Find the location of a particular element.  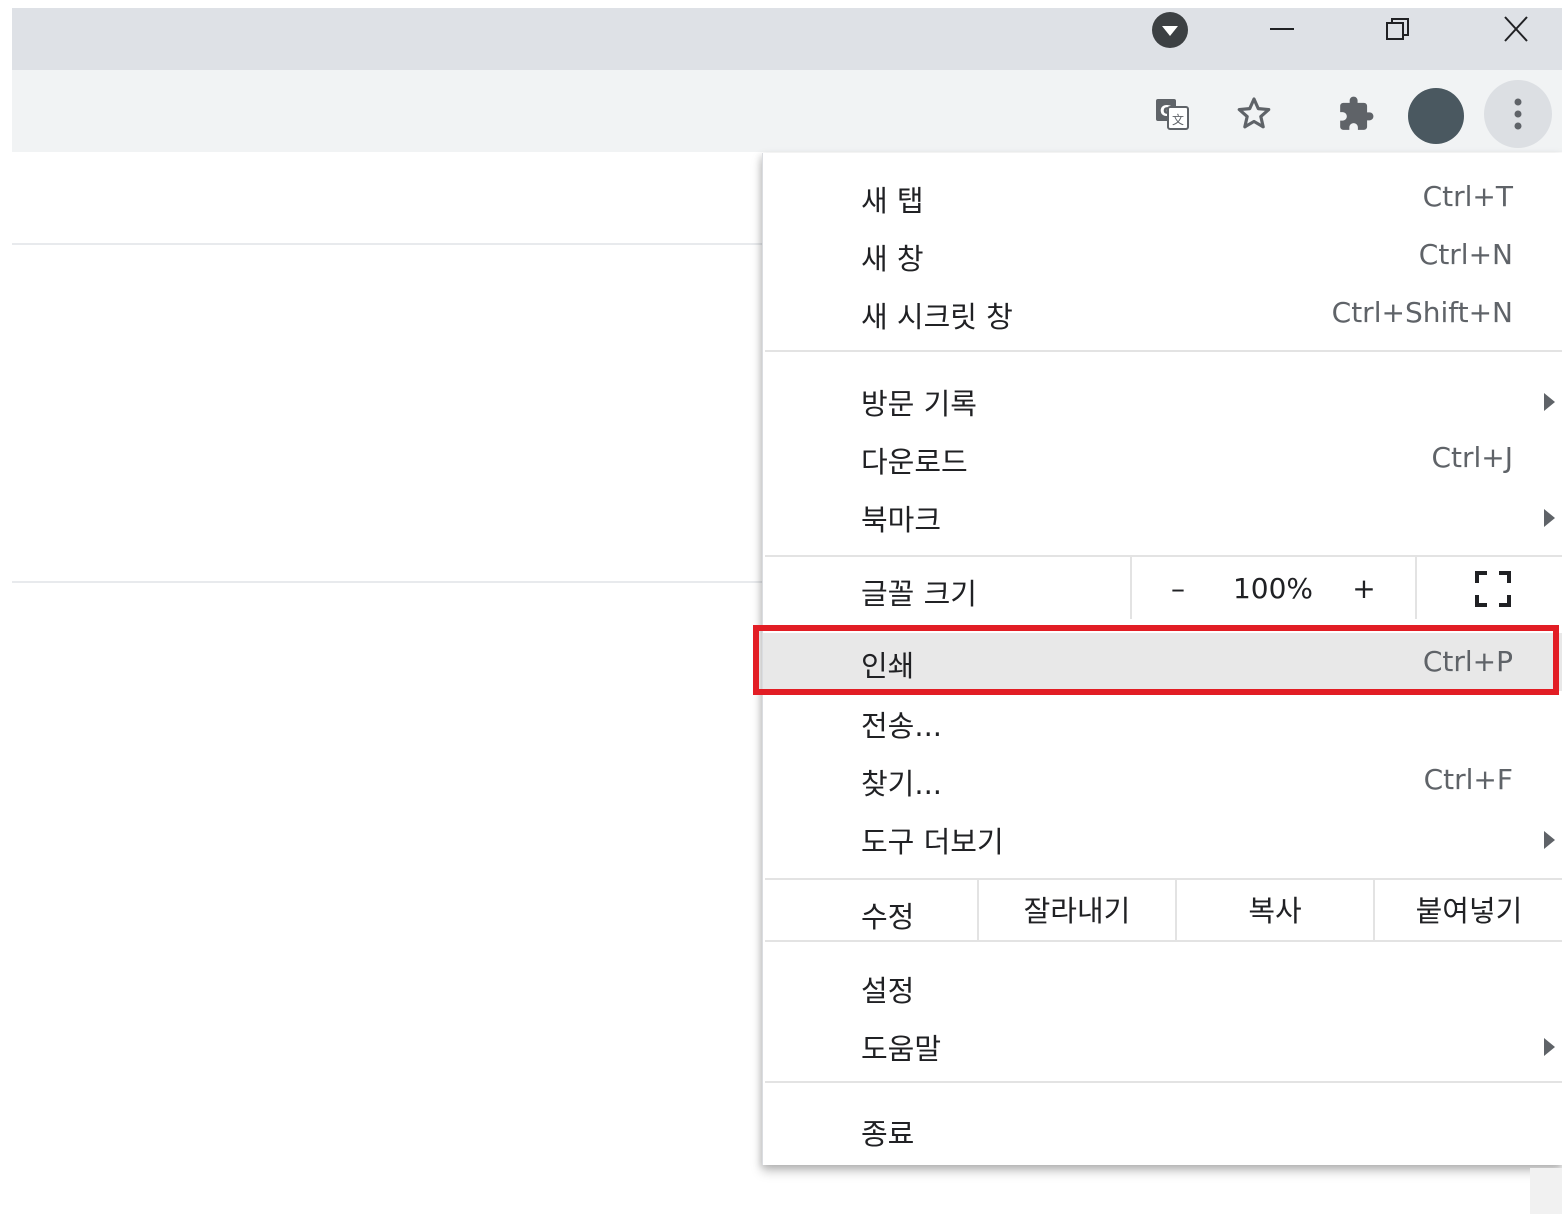

menu-item-exit: 종료 is located at coordinates (1162, 1130).